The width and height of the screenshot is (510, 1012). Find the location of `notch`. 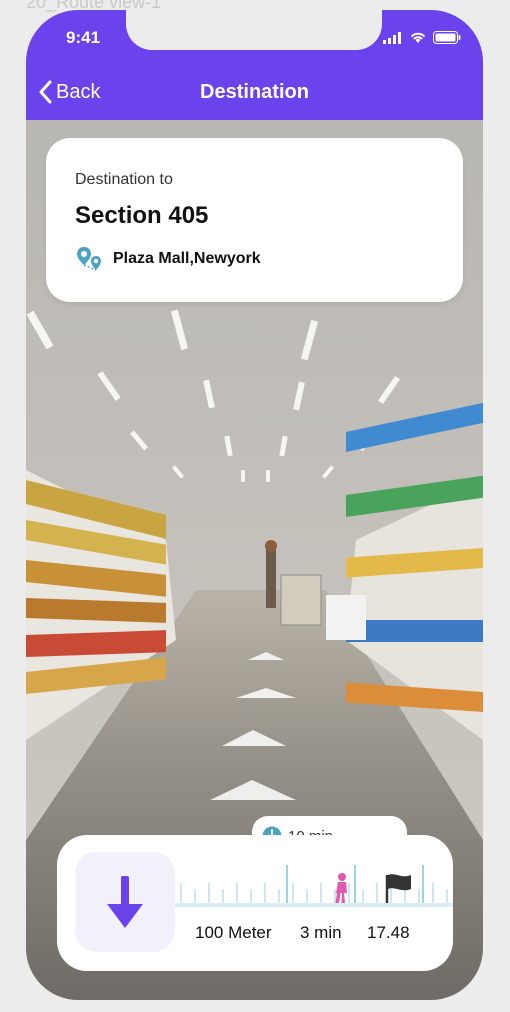

notch is located at coordinates (254, 30).